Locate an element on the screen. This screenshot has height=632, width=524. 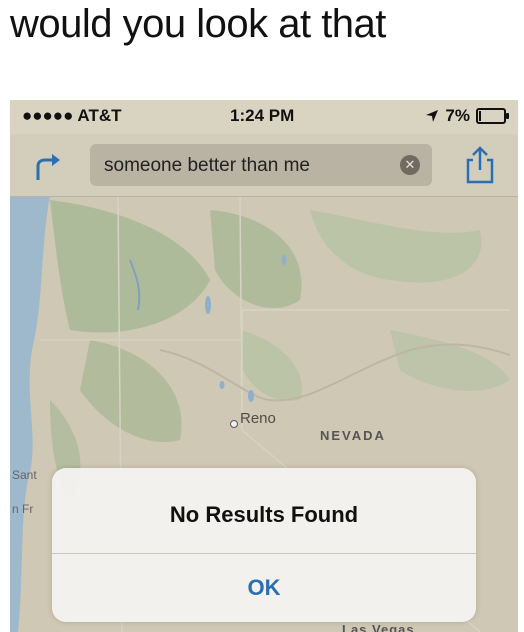
status-bar: ●●●●● AT&T 1:24 PM 7% is located at coordinates (264, 117).